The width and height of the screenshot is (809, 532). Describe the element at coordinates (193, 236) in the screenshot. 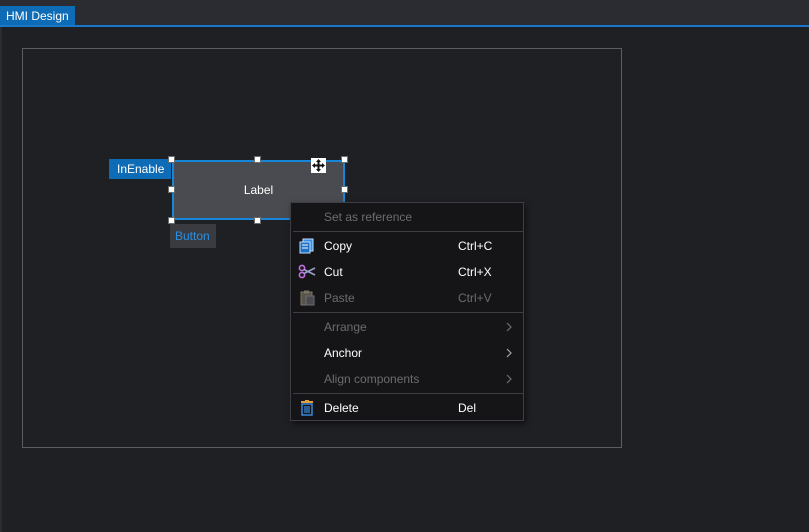

I see `component-type-badge: Button` at that location.